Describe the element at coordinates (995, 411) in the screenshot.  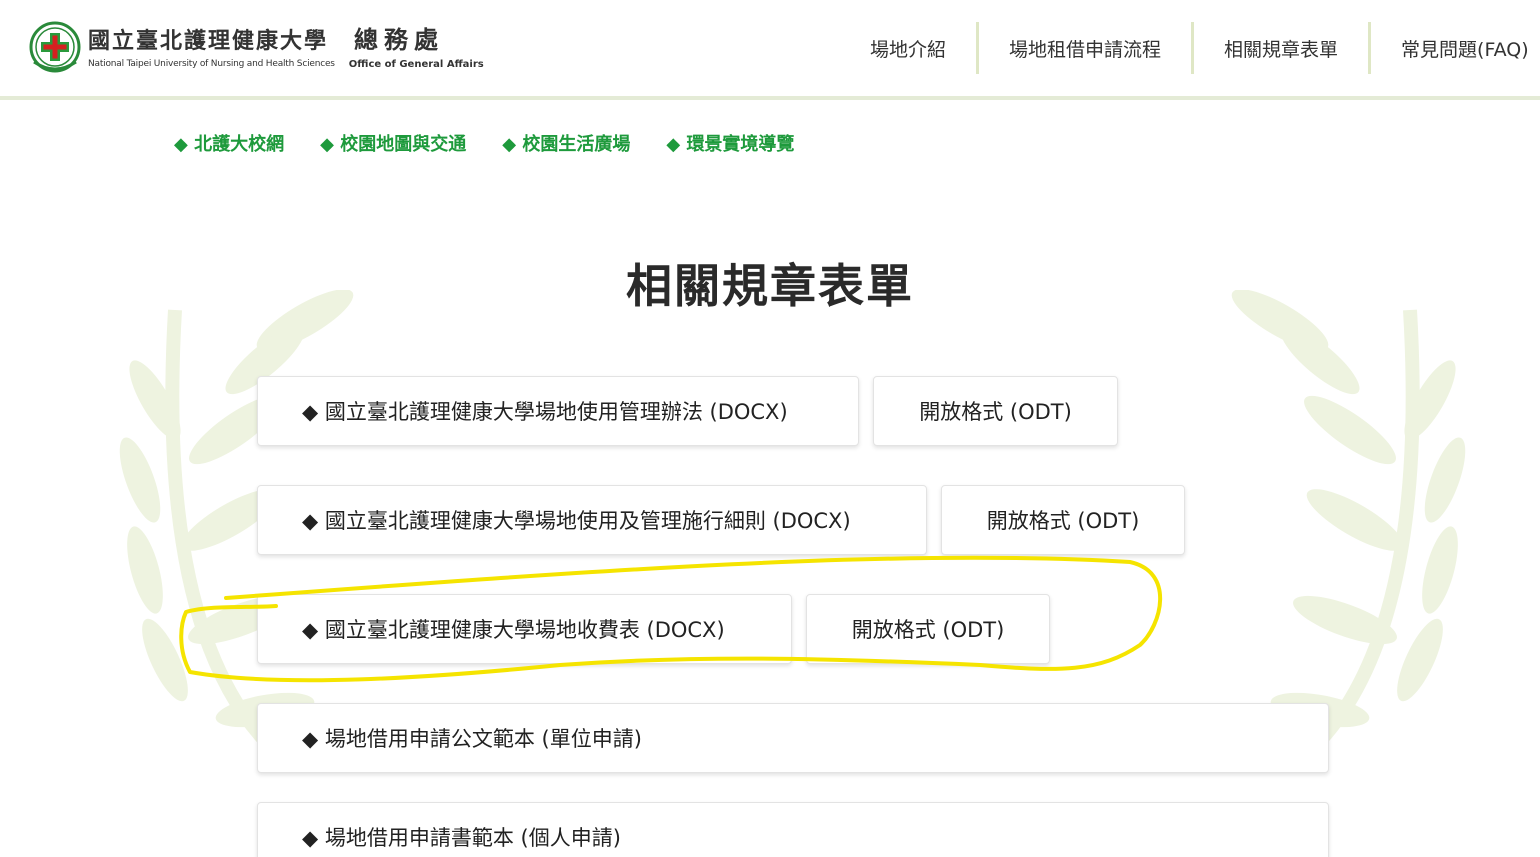
I see `venue-management-rules-odt-button: 開放格式 (ODT)` at that location.